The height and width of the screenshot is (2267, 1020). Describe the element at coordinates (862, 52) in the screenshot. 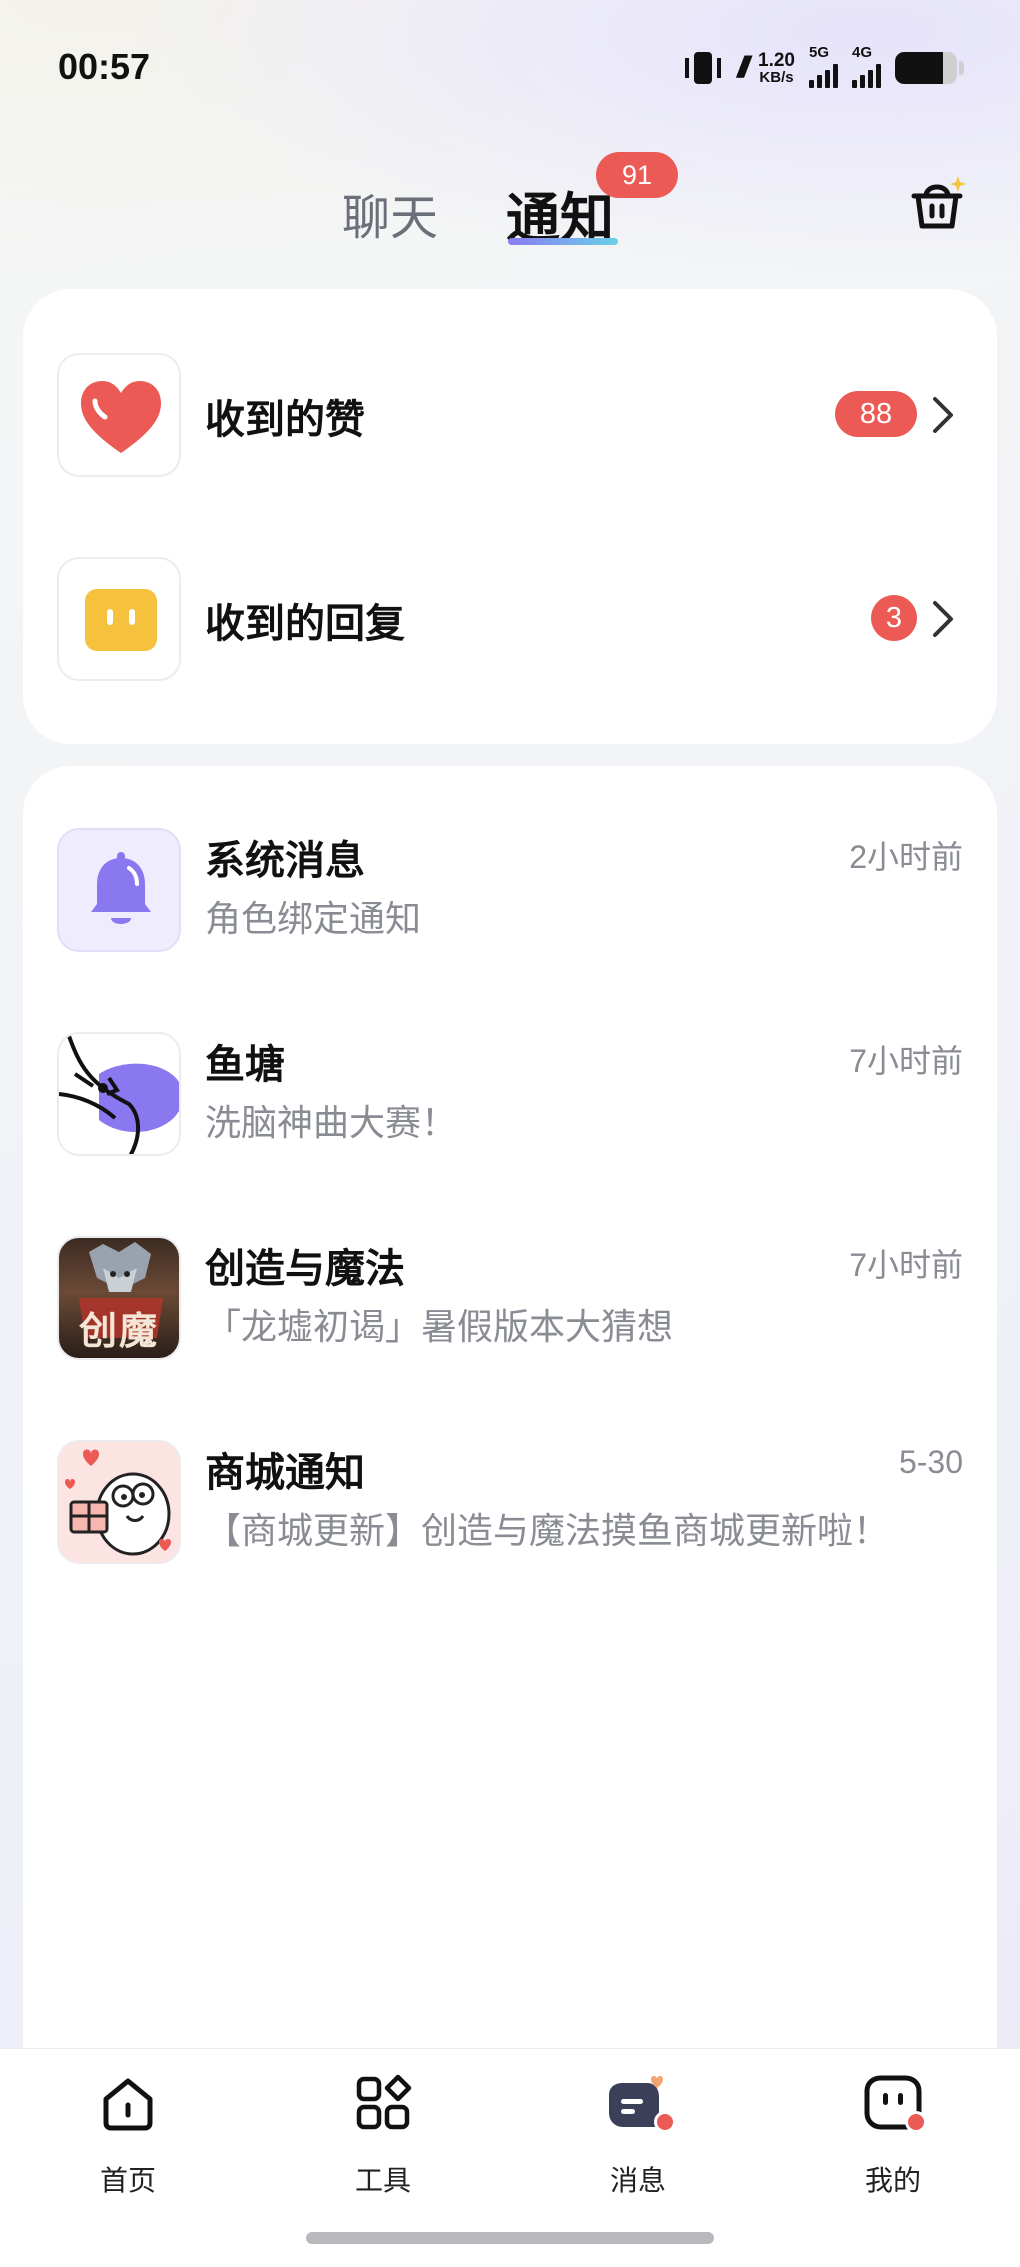

I see `signal-4g-tag: 4G` at that location.